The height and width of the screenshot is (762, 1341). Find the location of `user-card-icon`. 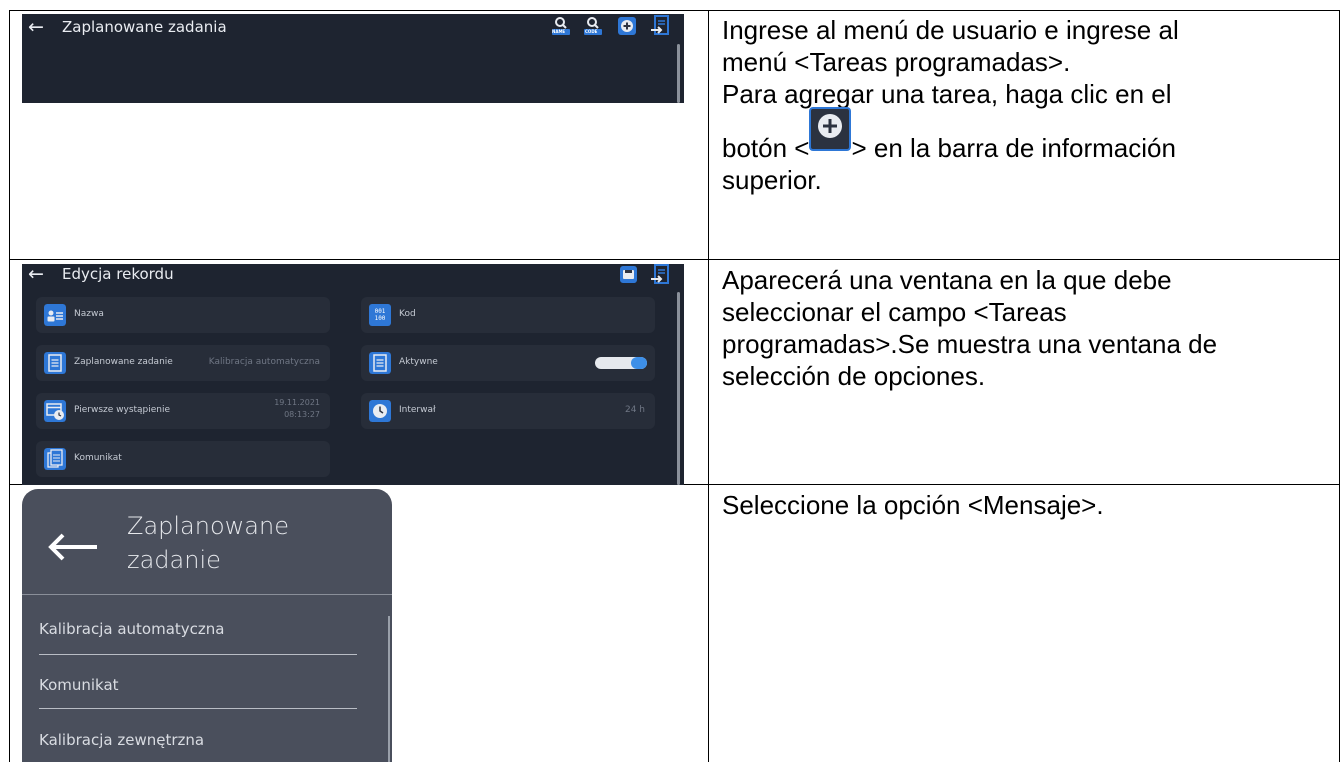

user-card-icon is located at coordinates (55, 315).